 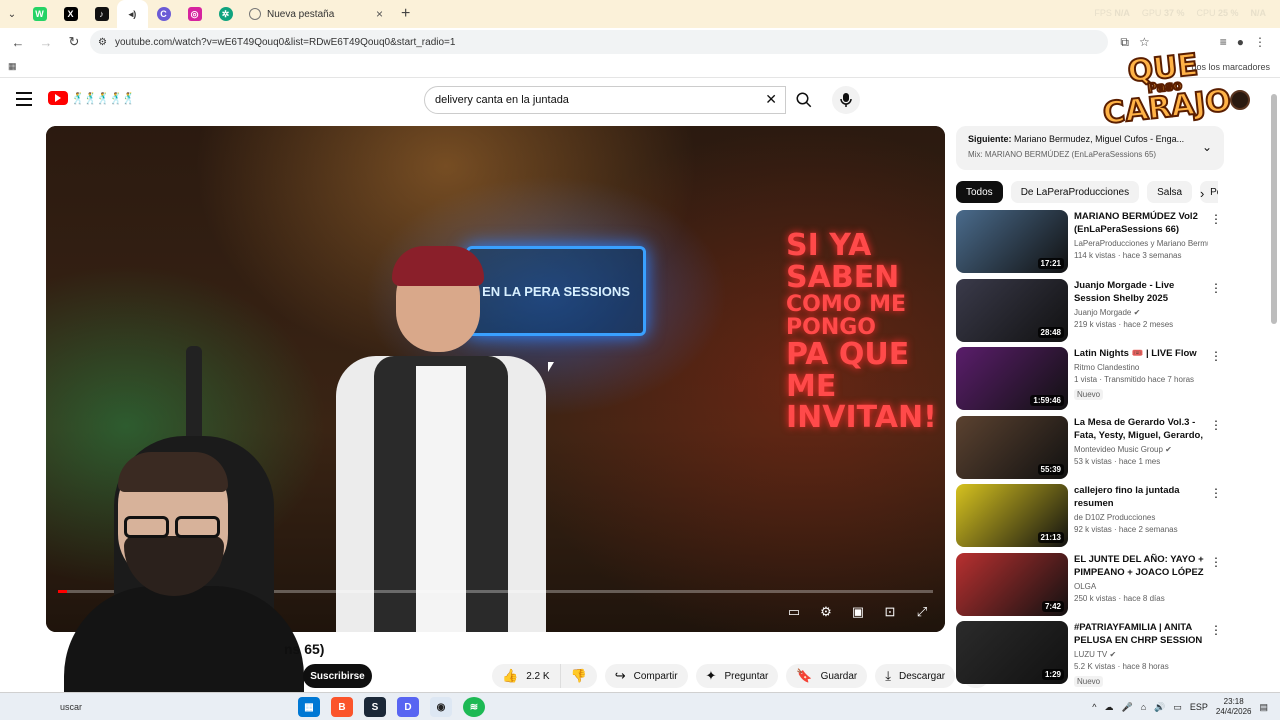 What do you see at coordinates (12, 66) in the screenshot?
I see `apps-grid-icon: ▦` at bounding box center [12, 66].